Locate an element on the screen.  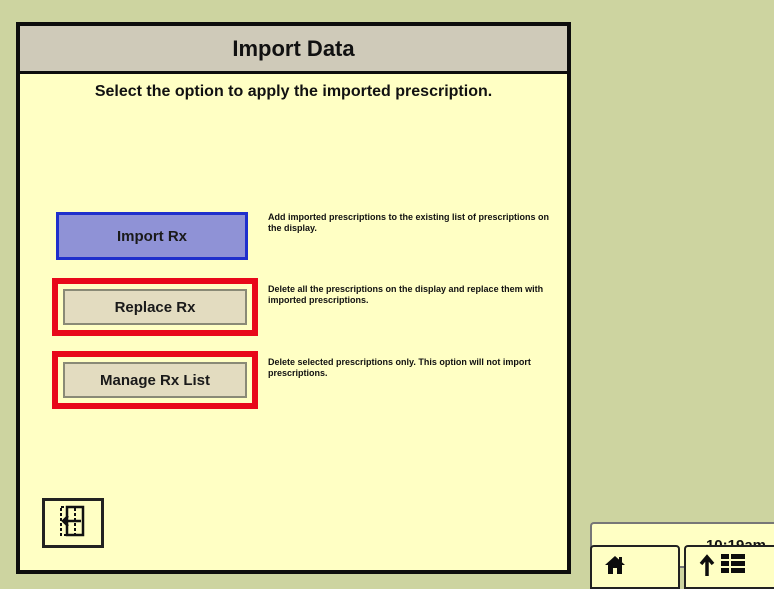
back-button is located at coordinates (73, 523).